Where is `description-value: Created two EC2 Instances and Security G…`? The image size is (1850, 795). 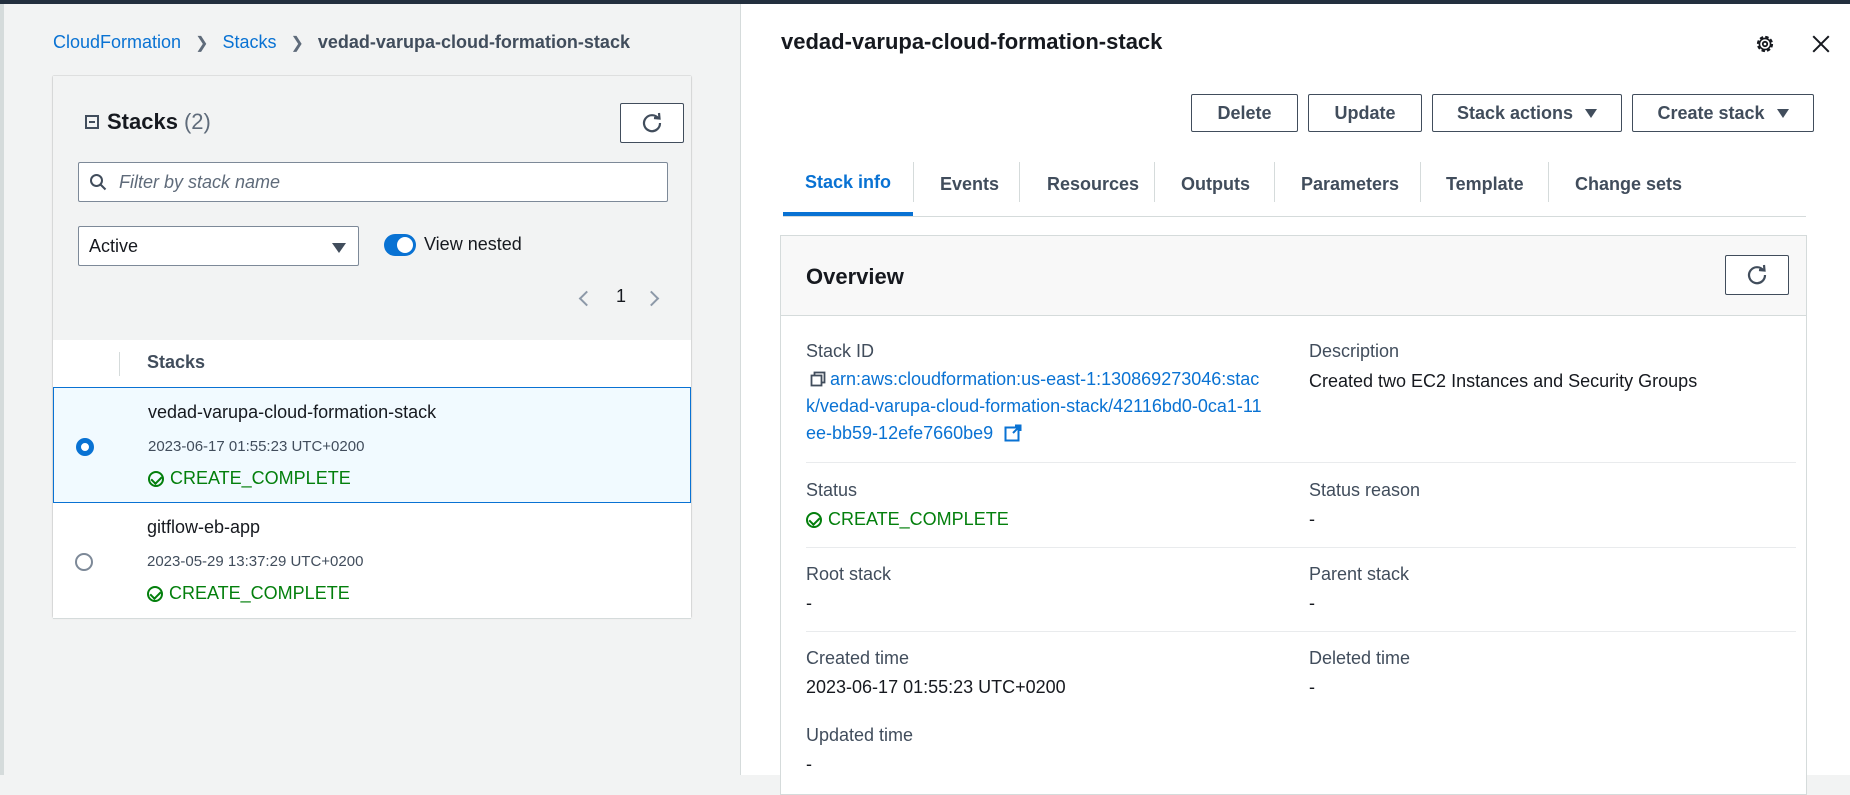
description-value: Created two EC2 Instances and Security G… is located at coordinates (1503, 381).